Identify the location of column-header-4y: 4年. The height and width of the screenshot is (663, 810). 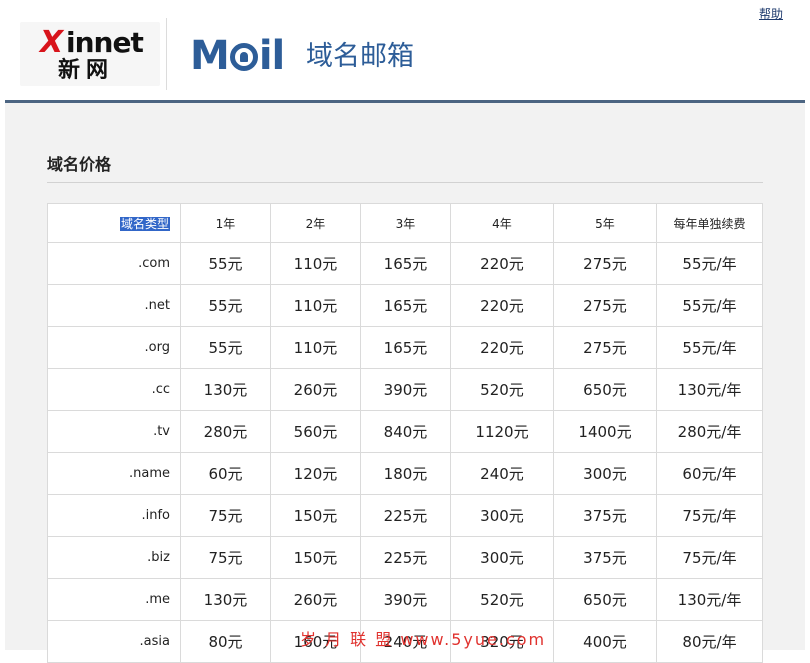
(502, 223).